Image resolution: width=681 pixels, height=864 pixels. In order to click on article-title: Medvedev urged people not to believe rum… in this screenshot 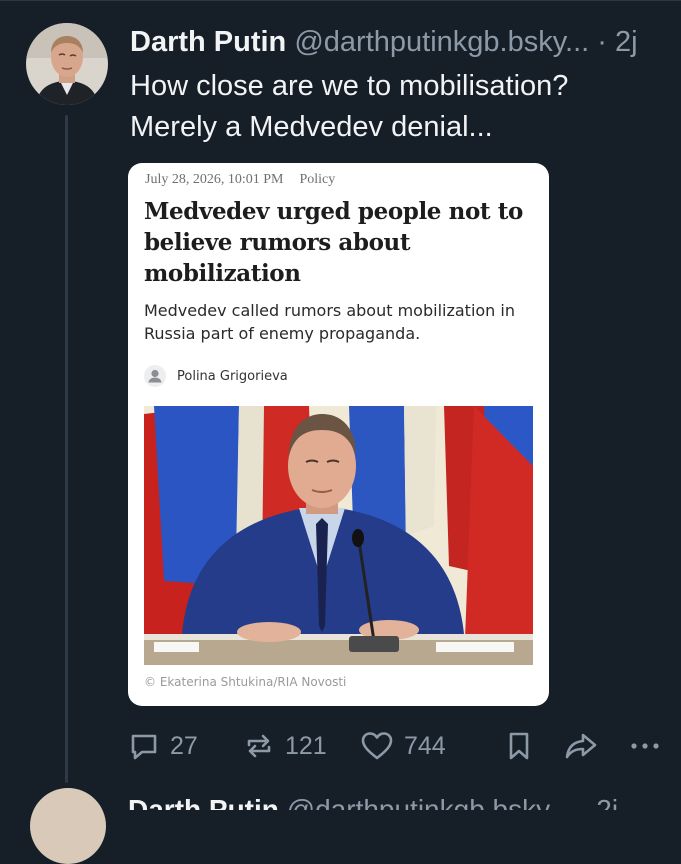, I will do `click(333, 242)`.